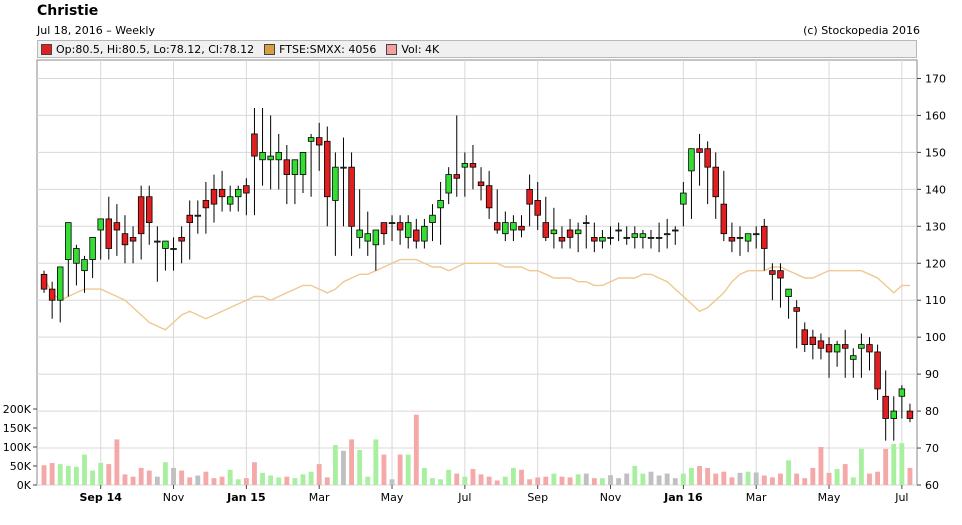 The image size is (962, 525). What do you see at coordinates (935, 189) in the screenshot?
I see `price-tick-label: 140` at bounding box center [935, 189].